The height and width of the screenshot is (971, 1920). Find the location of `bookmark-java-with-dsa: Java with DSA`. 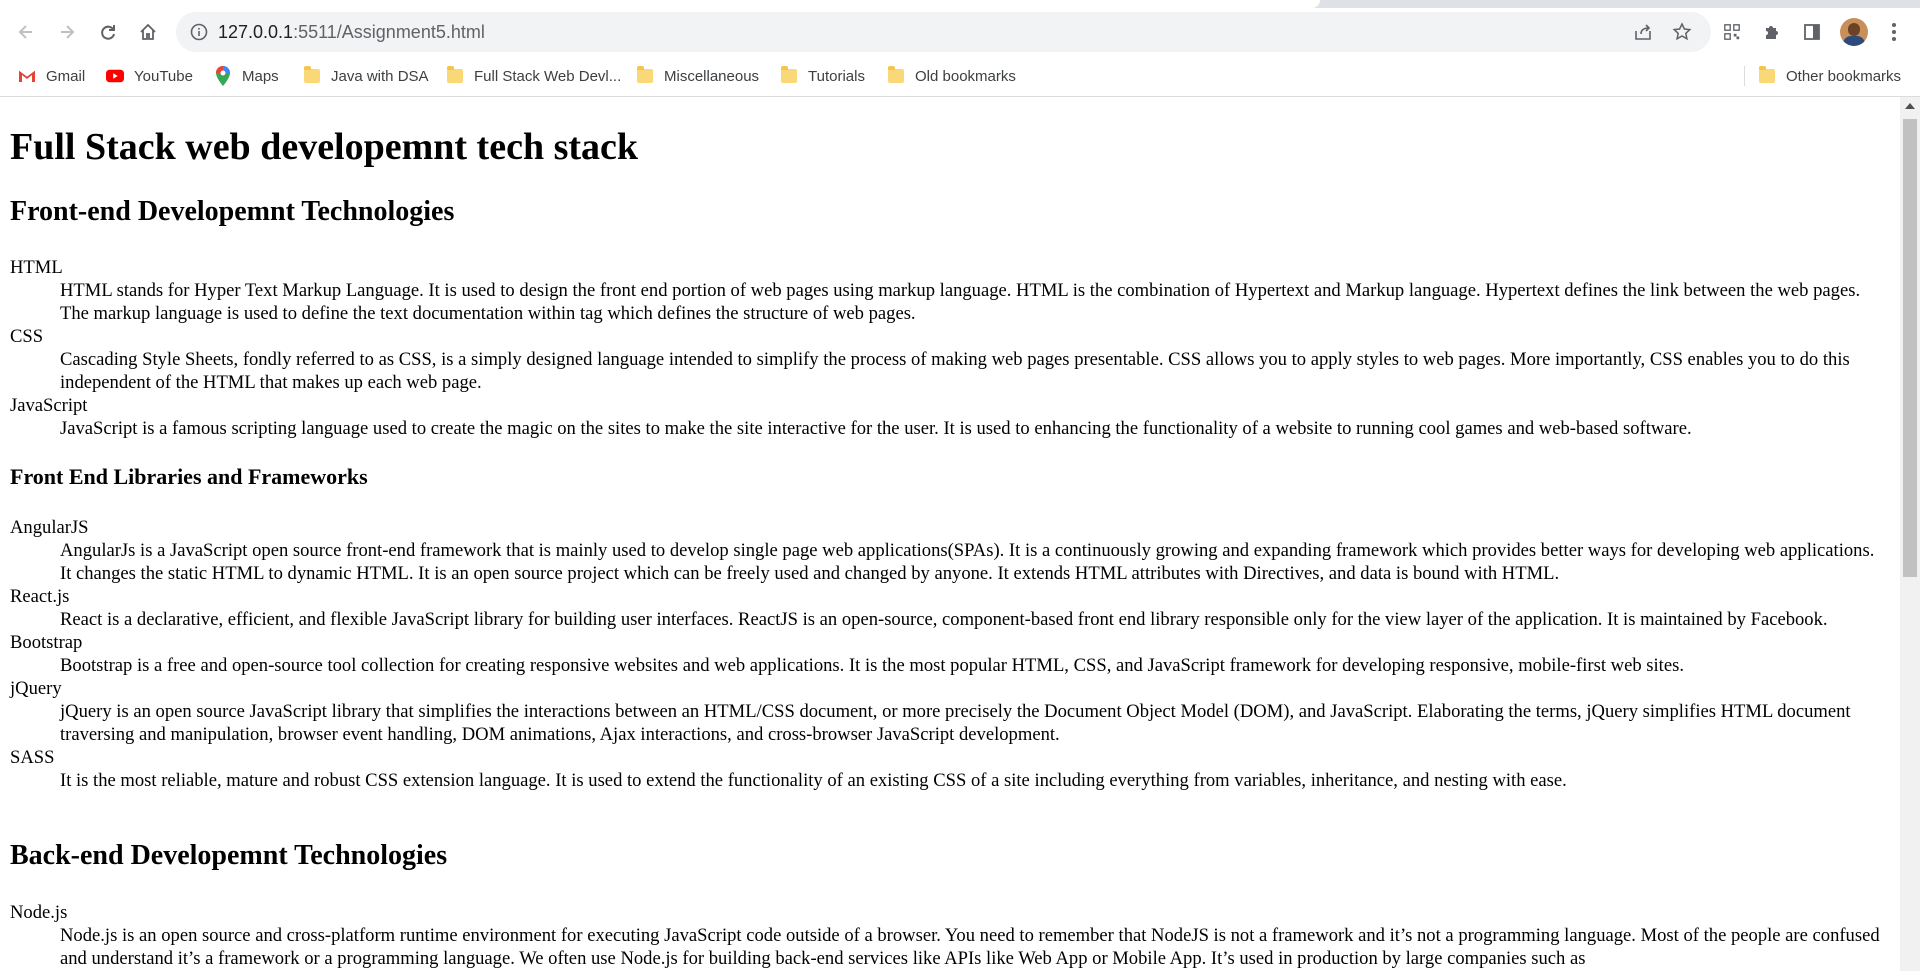

bookmark-java-with-dsa: Java with DSA is located at coordinates (366, 76).